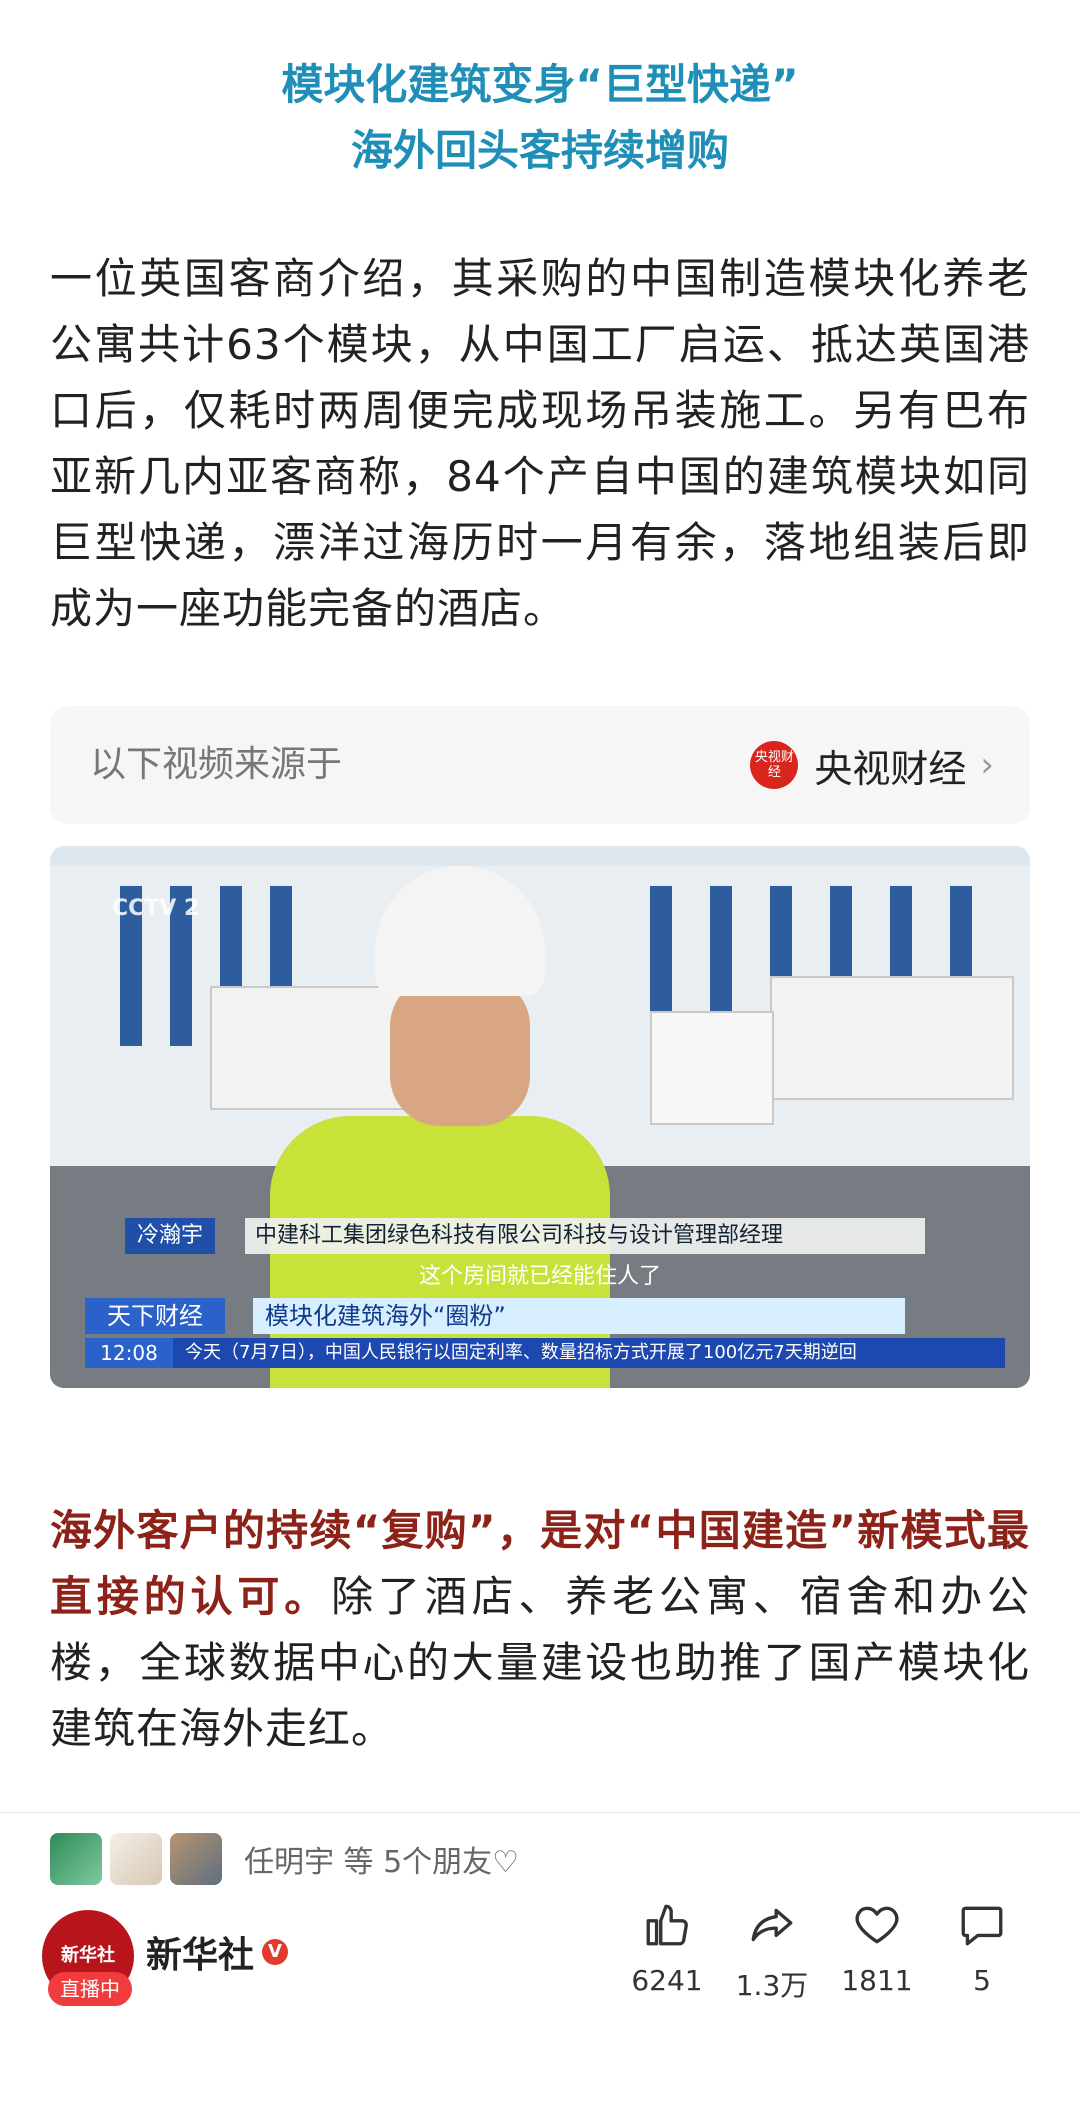  Describe the element at coordinates (540, 765) in the screenshot. I see `video-source-card: 以下视频来源于 央视财经 央视财经 ›` at that location.